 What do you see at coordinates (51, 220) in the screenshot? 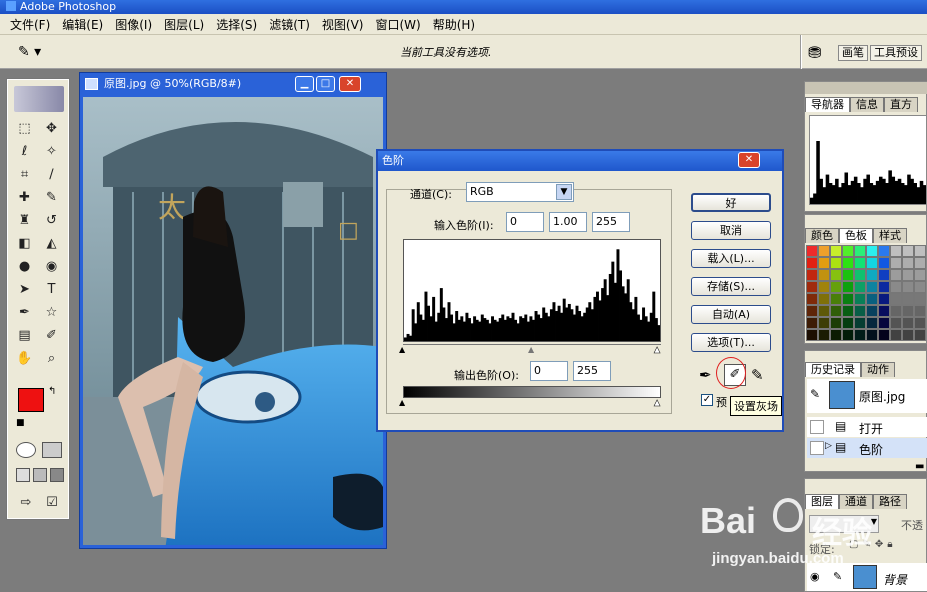
I see `history-brush-icon: ↺` at bounding box center [51, 220].